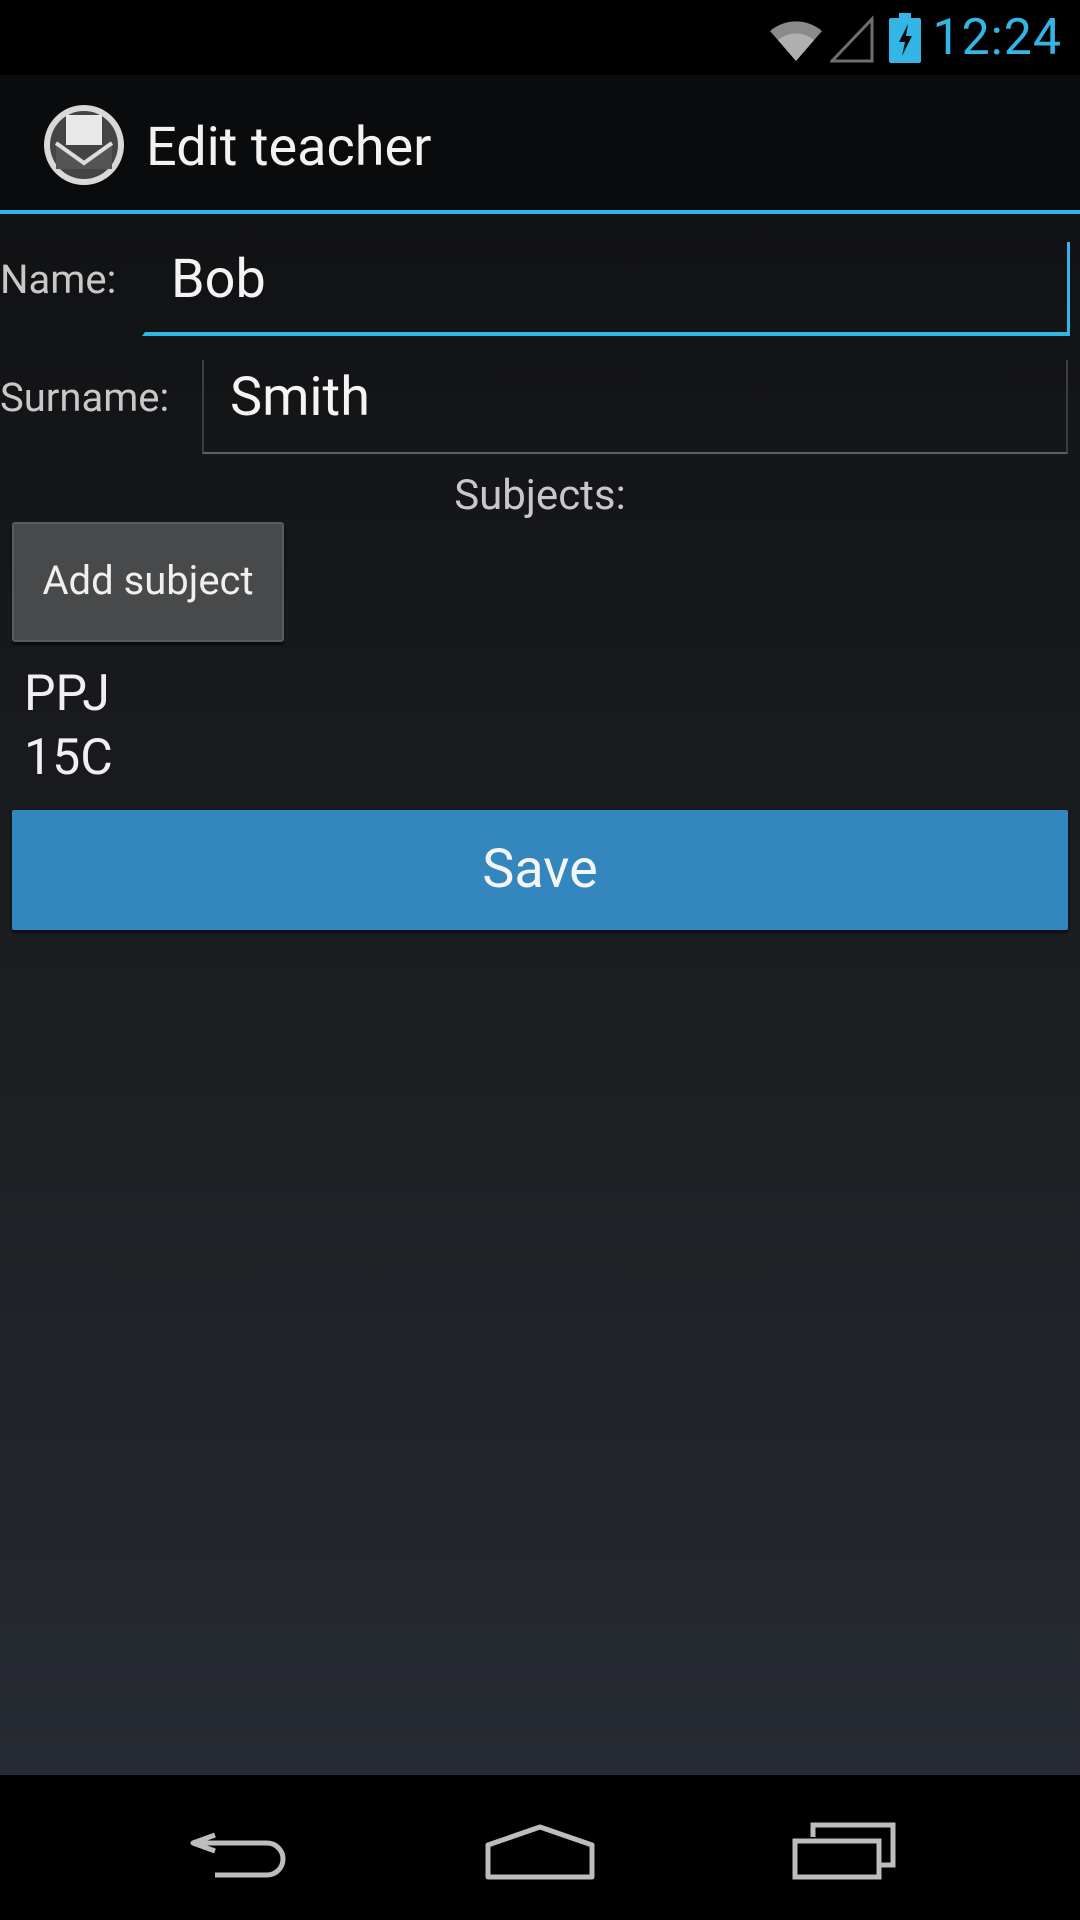 This screenshot has width=1080, height=1920. Describe the element at coordinates (905, 38) in the screenshot. I see `battery-charging-icon` at that location.